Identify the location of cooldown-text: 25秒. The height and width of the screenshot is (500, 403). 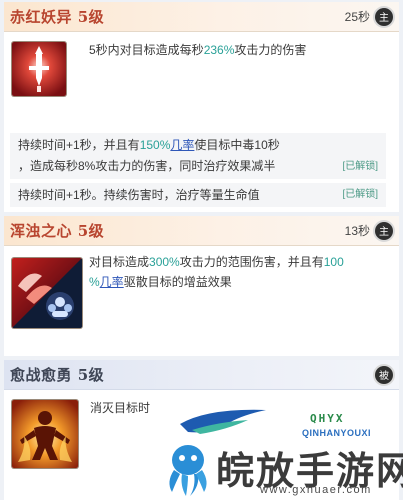
(357, 17).